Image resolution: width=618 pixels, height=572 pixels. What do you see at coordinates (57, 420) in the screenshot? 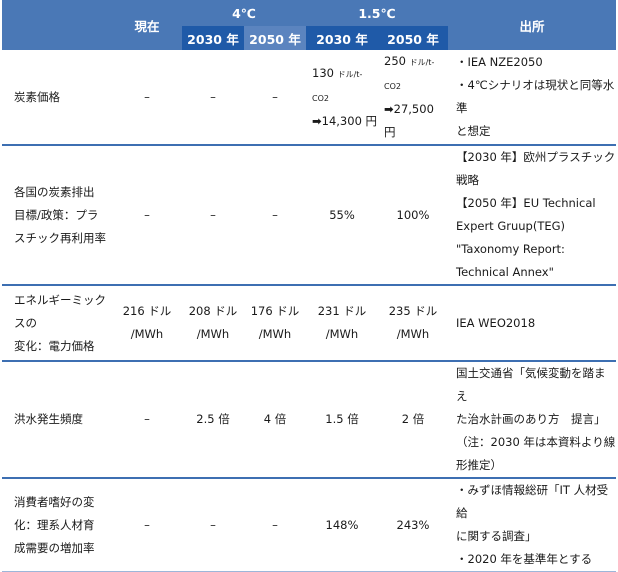
I see `row-label: 洪水発生頻度` at bounding box center [57, 420].